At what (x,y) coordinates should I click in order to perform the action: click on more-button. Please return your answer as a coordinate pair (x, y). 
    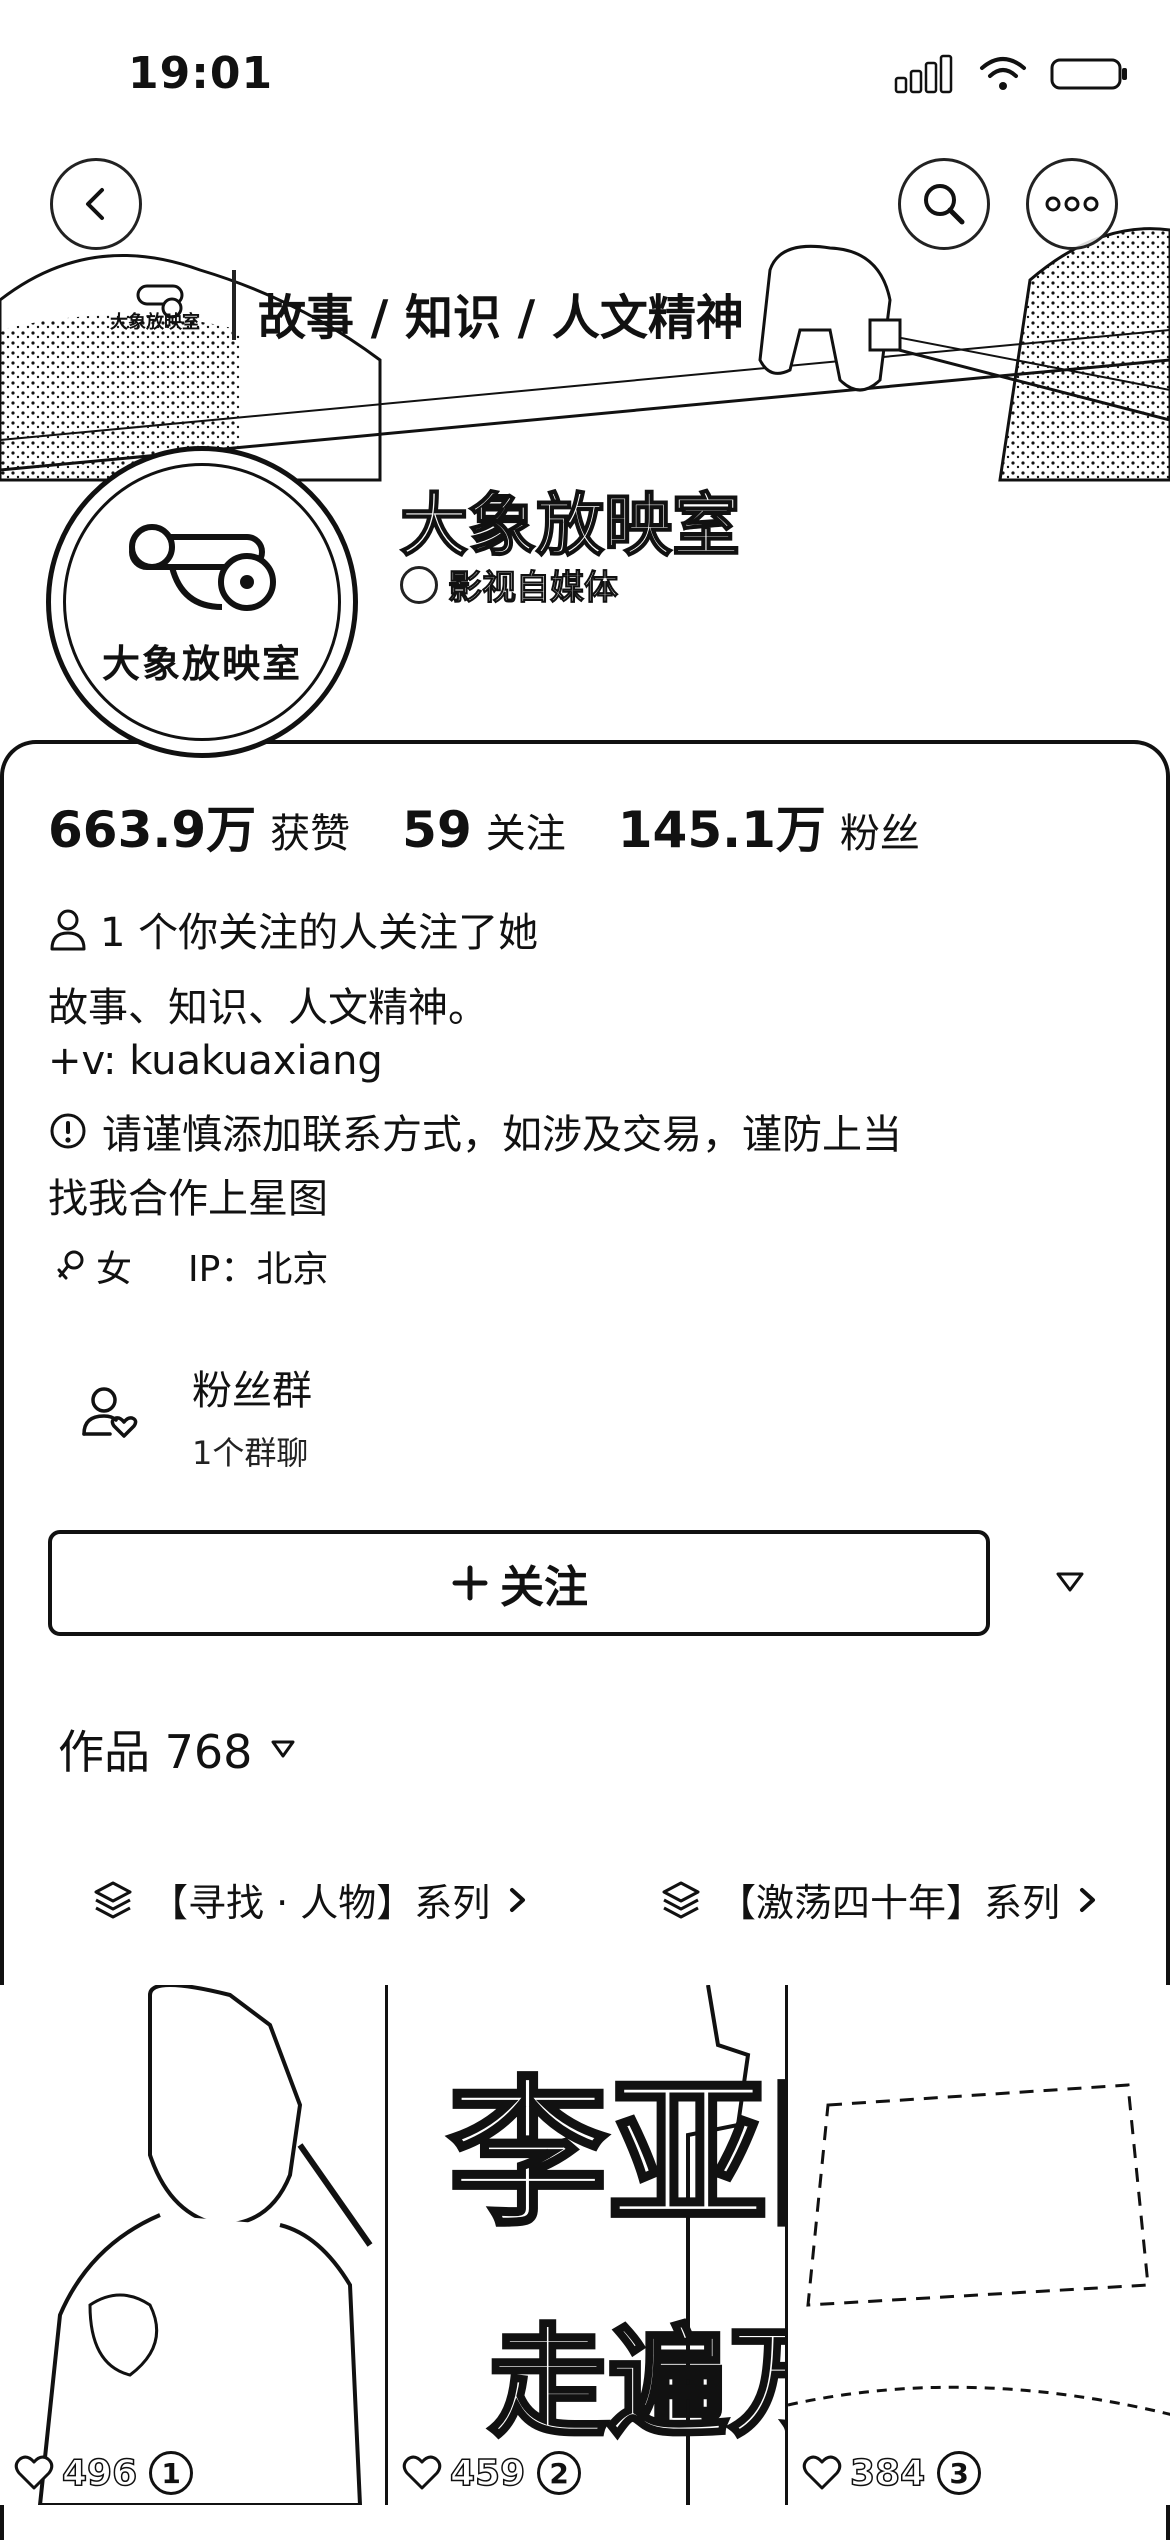
    Looking at the image, I should click on (1072, 204).